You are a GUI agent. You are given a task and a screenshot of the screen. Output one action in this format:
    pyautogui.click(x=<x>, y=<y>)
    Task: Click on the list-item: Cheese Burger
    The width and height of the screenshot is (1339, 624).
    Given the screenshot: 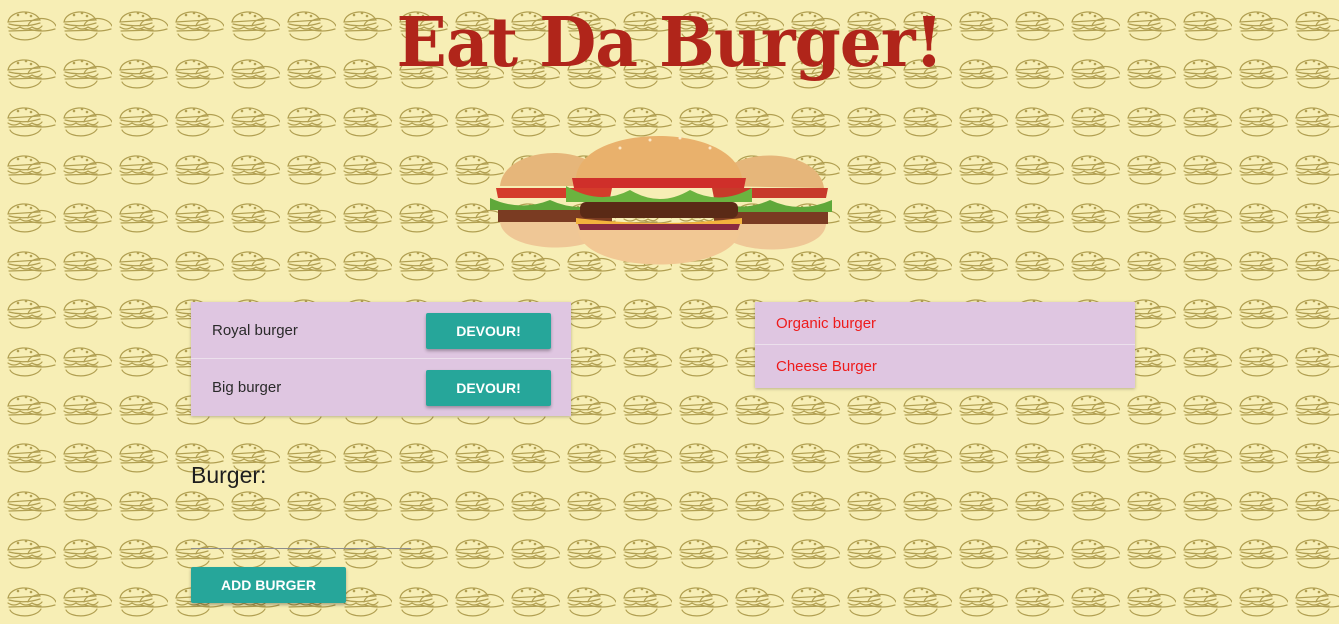 What is the action you would take?
    pyautogui.click(x=945, y=366)
    